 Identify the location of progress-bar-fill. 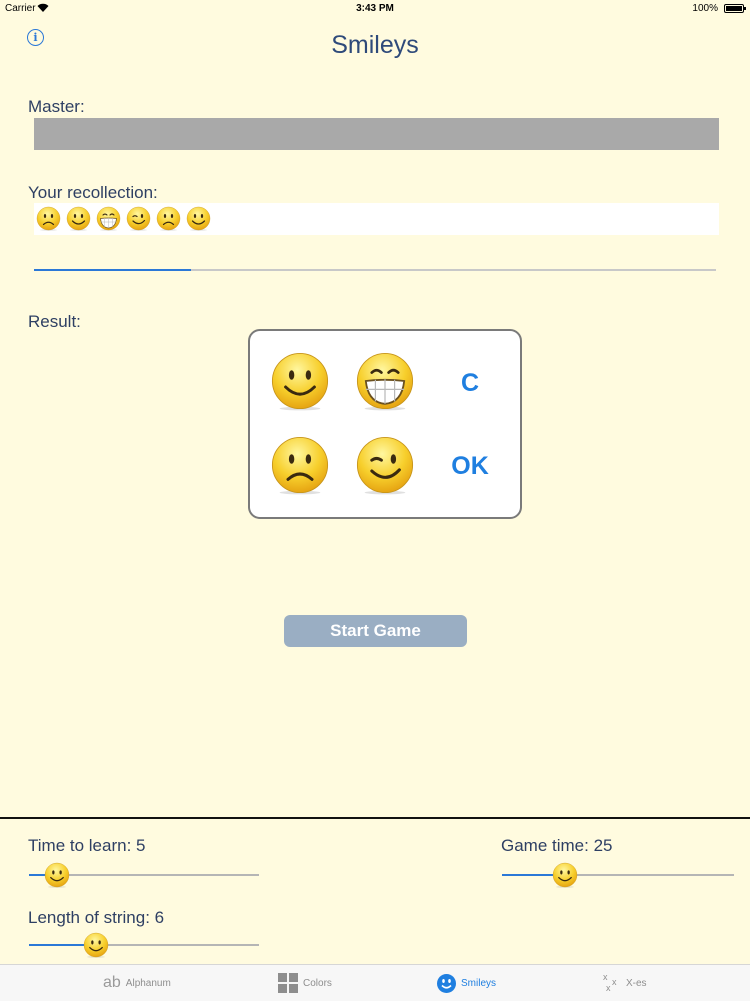
(112, 270).